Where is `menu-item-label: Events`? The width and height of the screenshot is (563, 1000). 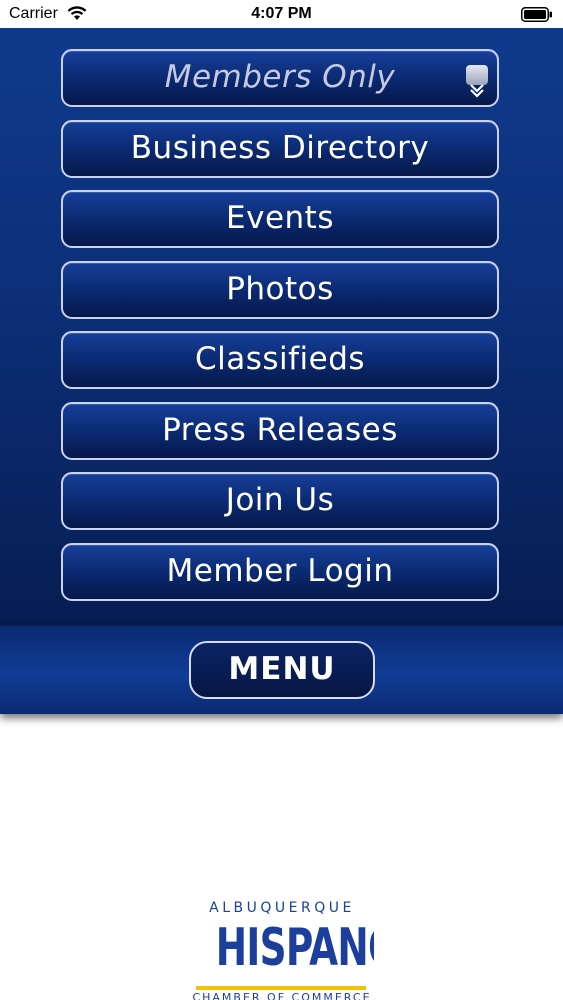 menu-item-label: Events is located at coordinates (280, 218).